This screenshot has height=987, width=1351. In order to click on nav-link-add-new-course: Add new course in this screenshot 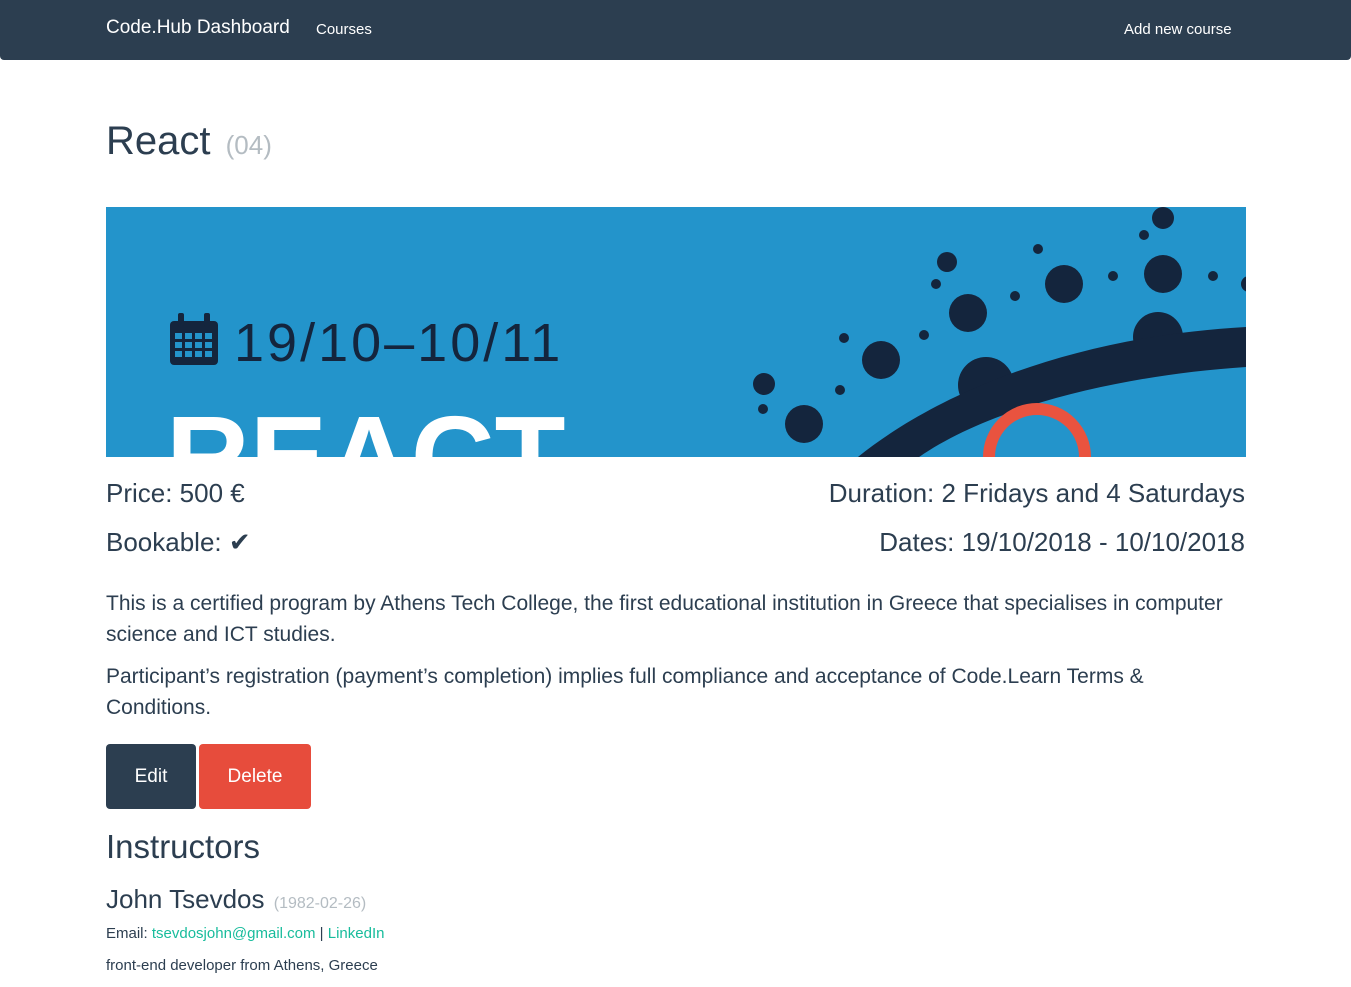, I will do `click(1178, 29)`.